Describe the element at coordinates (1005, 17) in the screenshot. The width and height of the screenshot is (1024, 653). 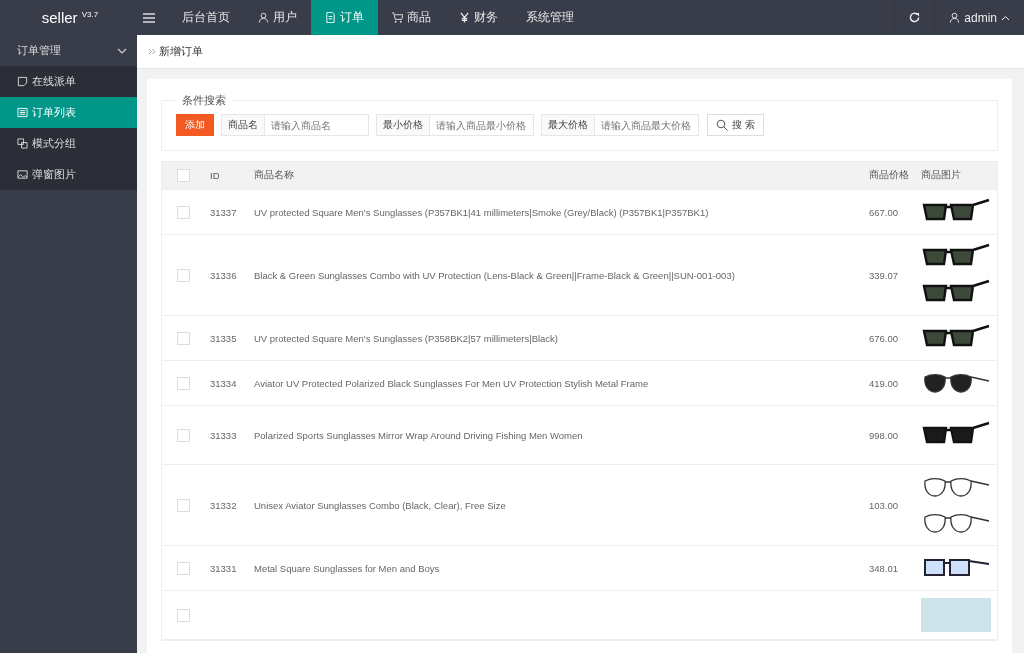
I see `caret-icon` at that location.